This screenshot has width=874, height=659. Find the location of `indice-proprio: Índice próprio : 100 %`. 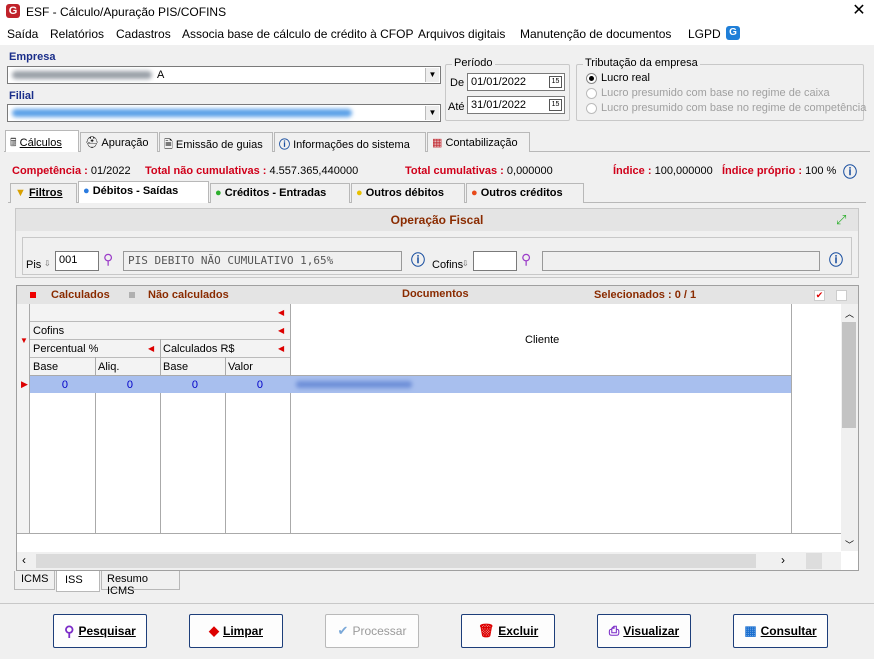

indice-proprio: Índice próprio : 100 % is located at coordinates (779, 171).